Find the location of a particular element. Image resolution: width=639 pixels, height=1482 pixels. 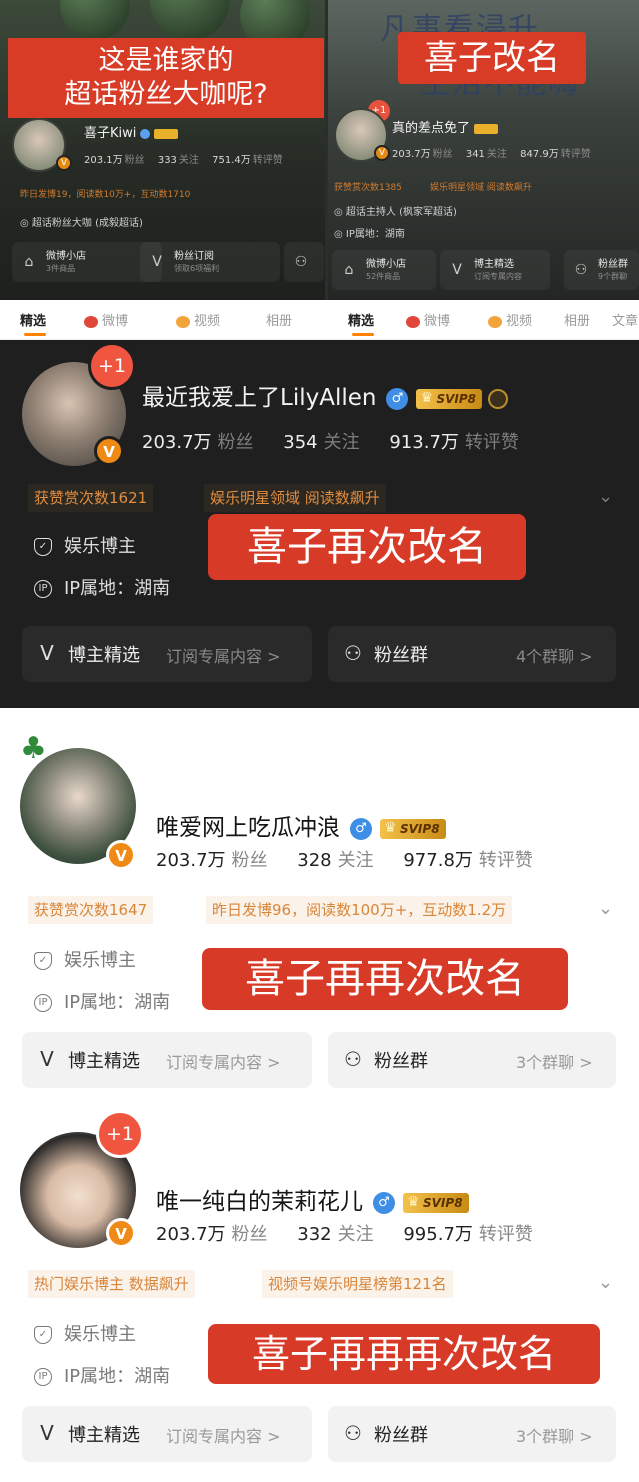

shop-card: ⌂ 微博小店 52件商品 is located at coordinates (384, 270).